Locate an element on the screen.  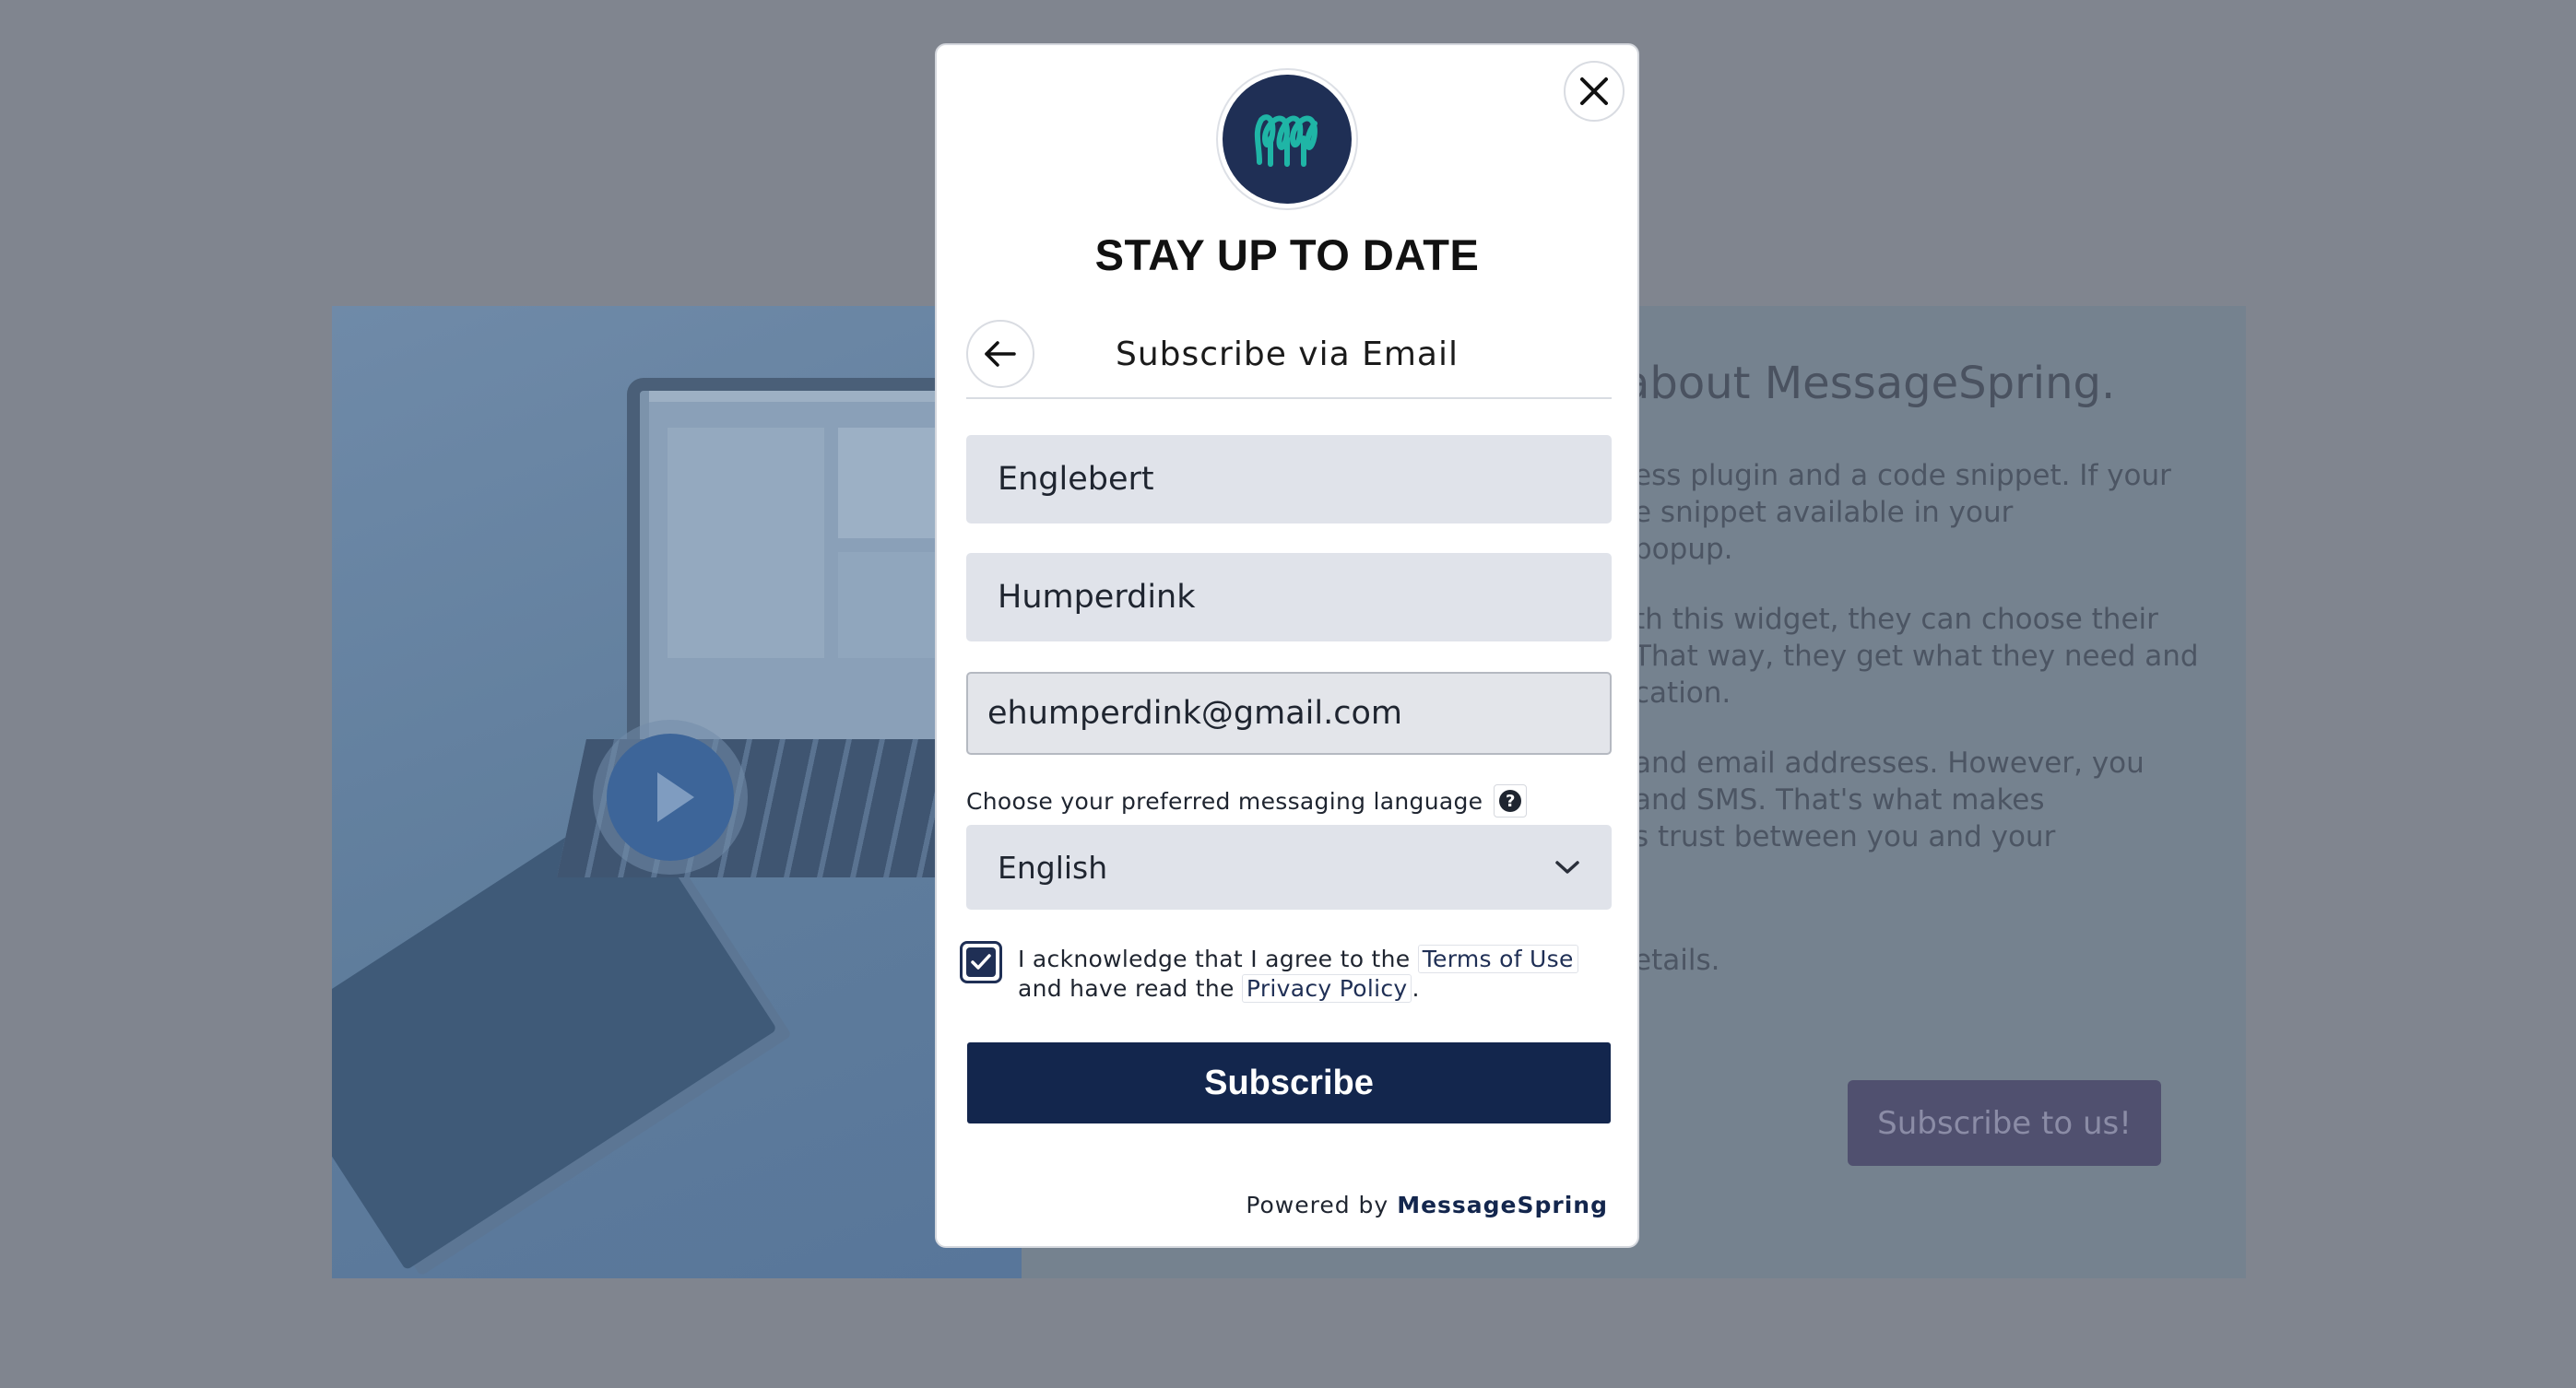
question-circle-icon: ? is located at coordinates (1511, 801).